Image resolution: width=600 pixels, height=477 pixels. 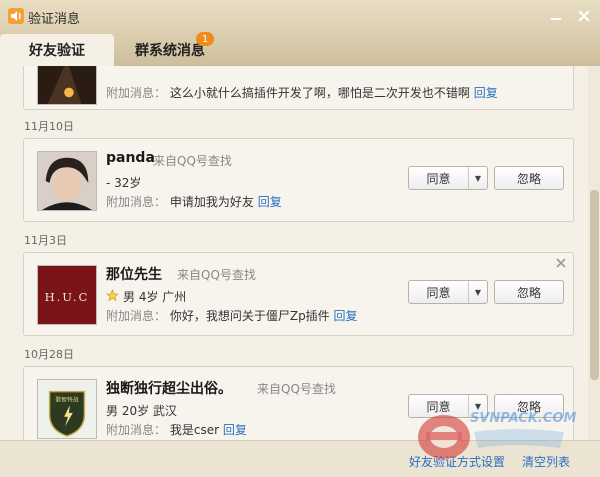 I want to click on clear-list-link: 清空列表, so click(x=546, y=461).